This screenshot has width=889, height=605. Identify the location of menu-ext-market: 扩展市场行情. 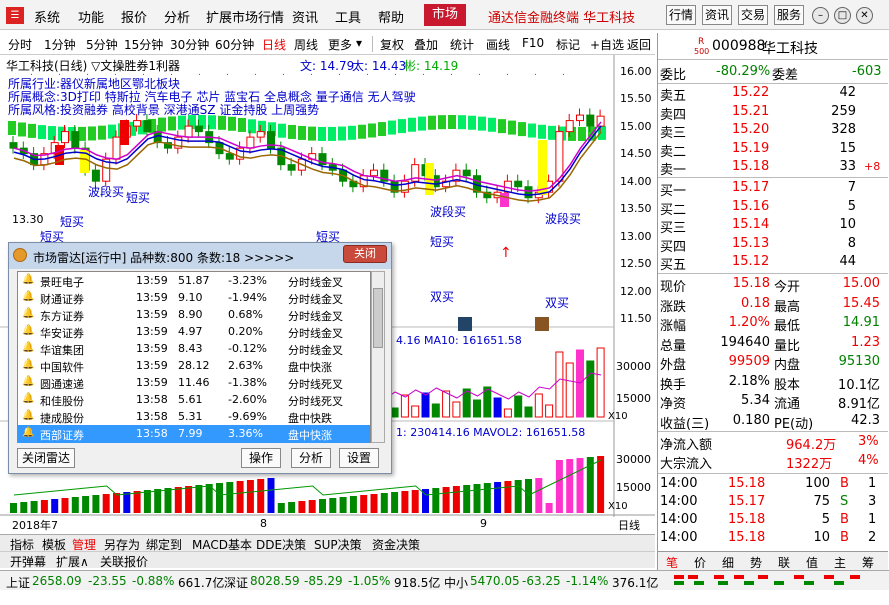
(245, 16).